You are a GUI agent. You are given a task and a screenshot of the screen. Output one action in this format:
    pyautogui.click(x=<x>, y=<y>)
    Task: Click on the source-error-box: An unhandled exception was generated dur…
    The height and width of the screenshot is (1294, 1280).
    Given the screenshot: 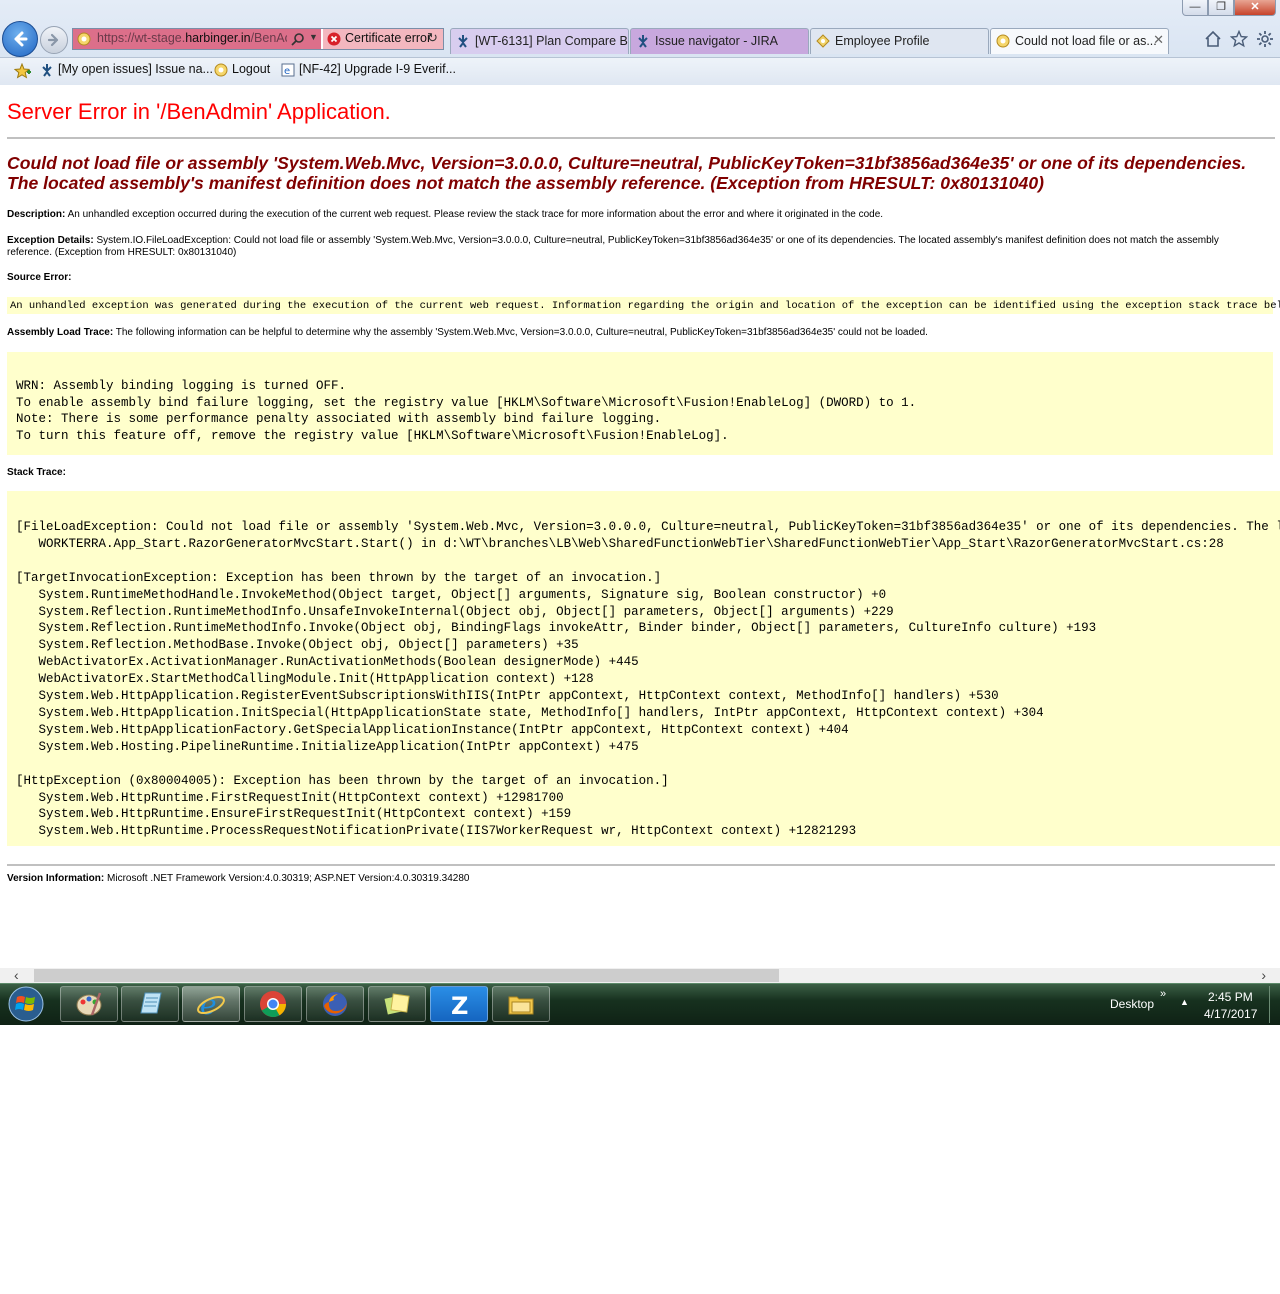 What is the action you would take?
    pyautogui.click(x=643, y=305)
    